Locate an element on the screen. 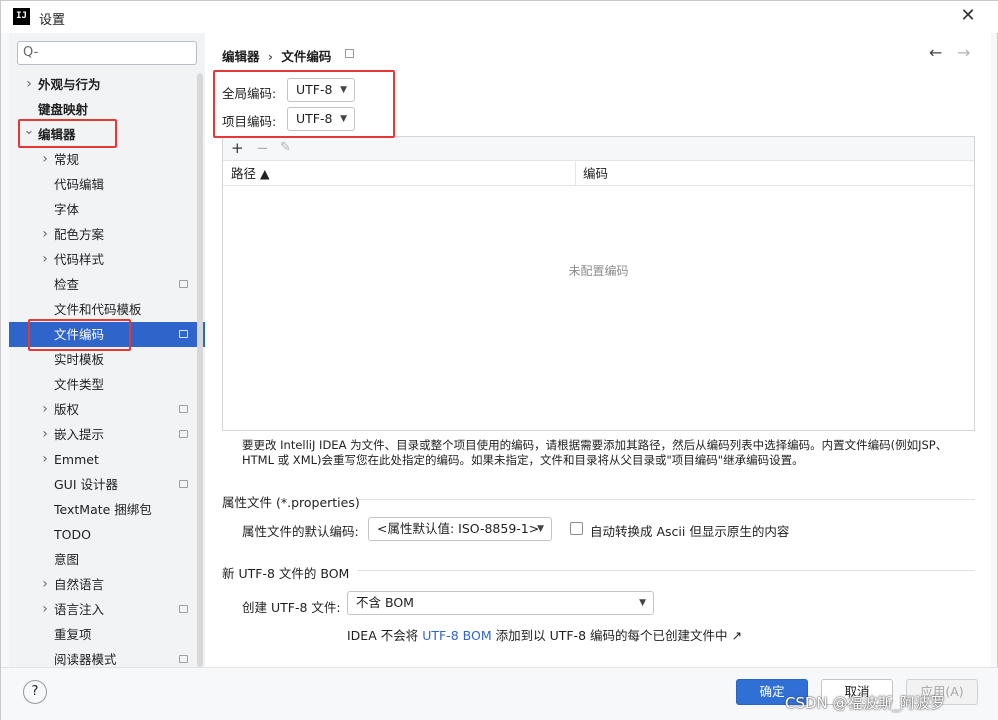 The height and width of the screenshot is (720, 998). properties-encoding-value: <属性默认值: ISO-8859-1> is located at coordinates (458, 528).